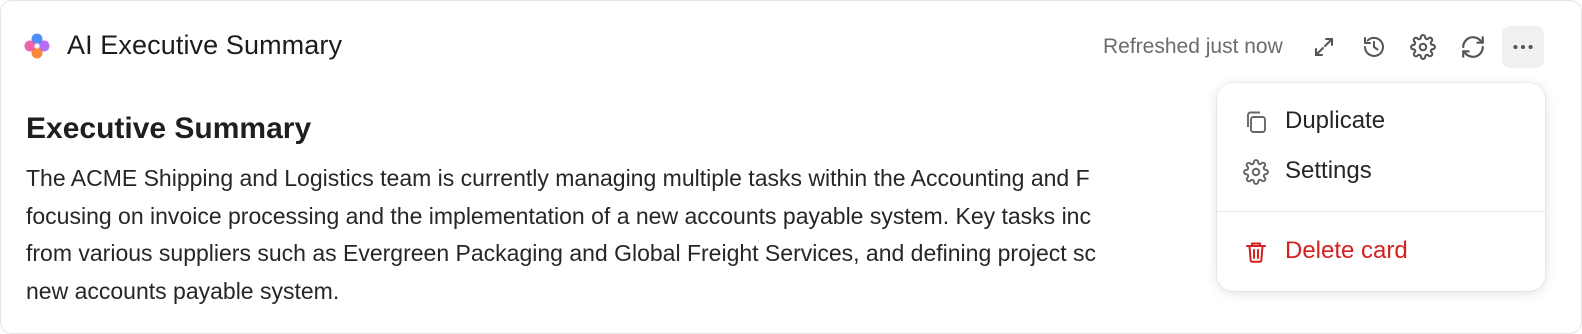 The image size is (1582, 334). I want to click on more-options-button, so click(1523, 47).